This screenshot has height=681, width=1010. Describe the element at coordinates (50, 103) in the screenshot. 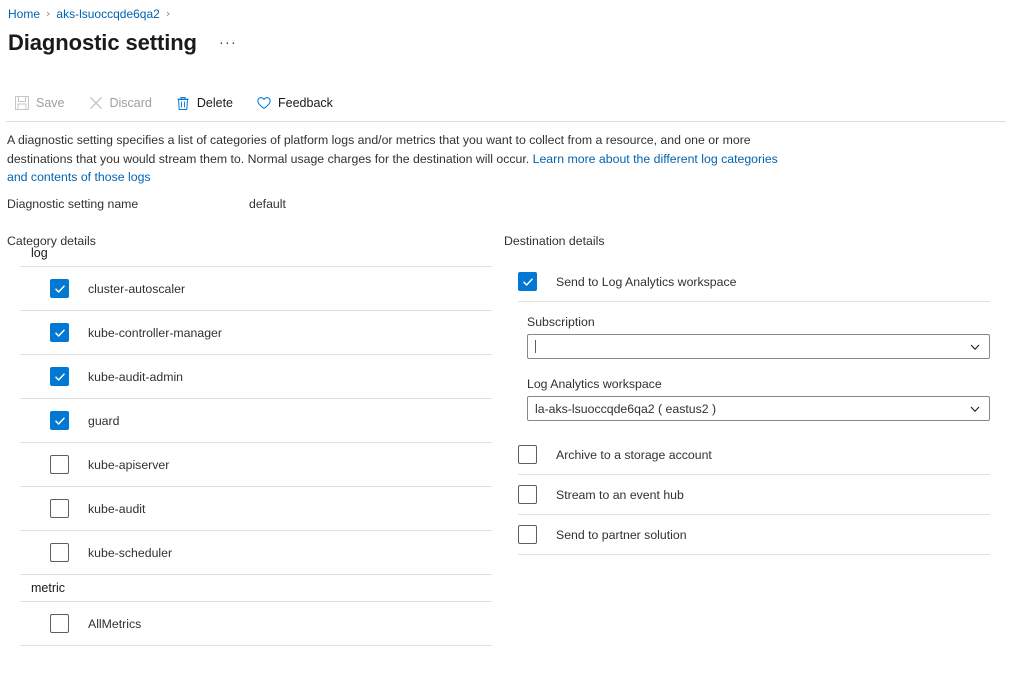

I see `save-label: Save` at that location.